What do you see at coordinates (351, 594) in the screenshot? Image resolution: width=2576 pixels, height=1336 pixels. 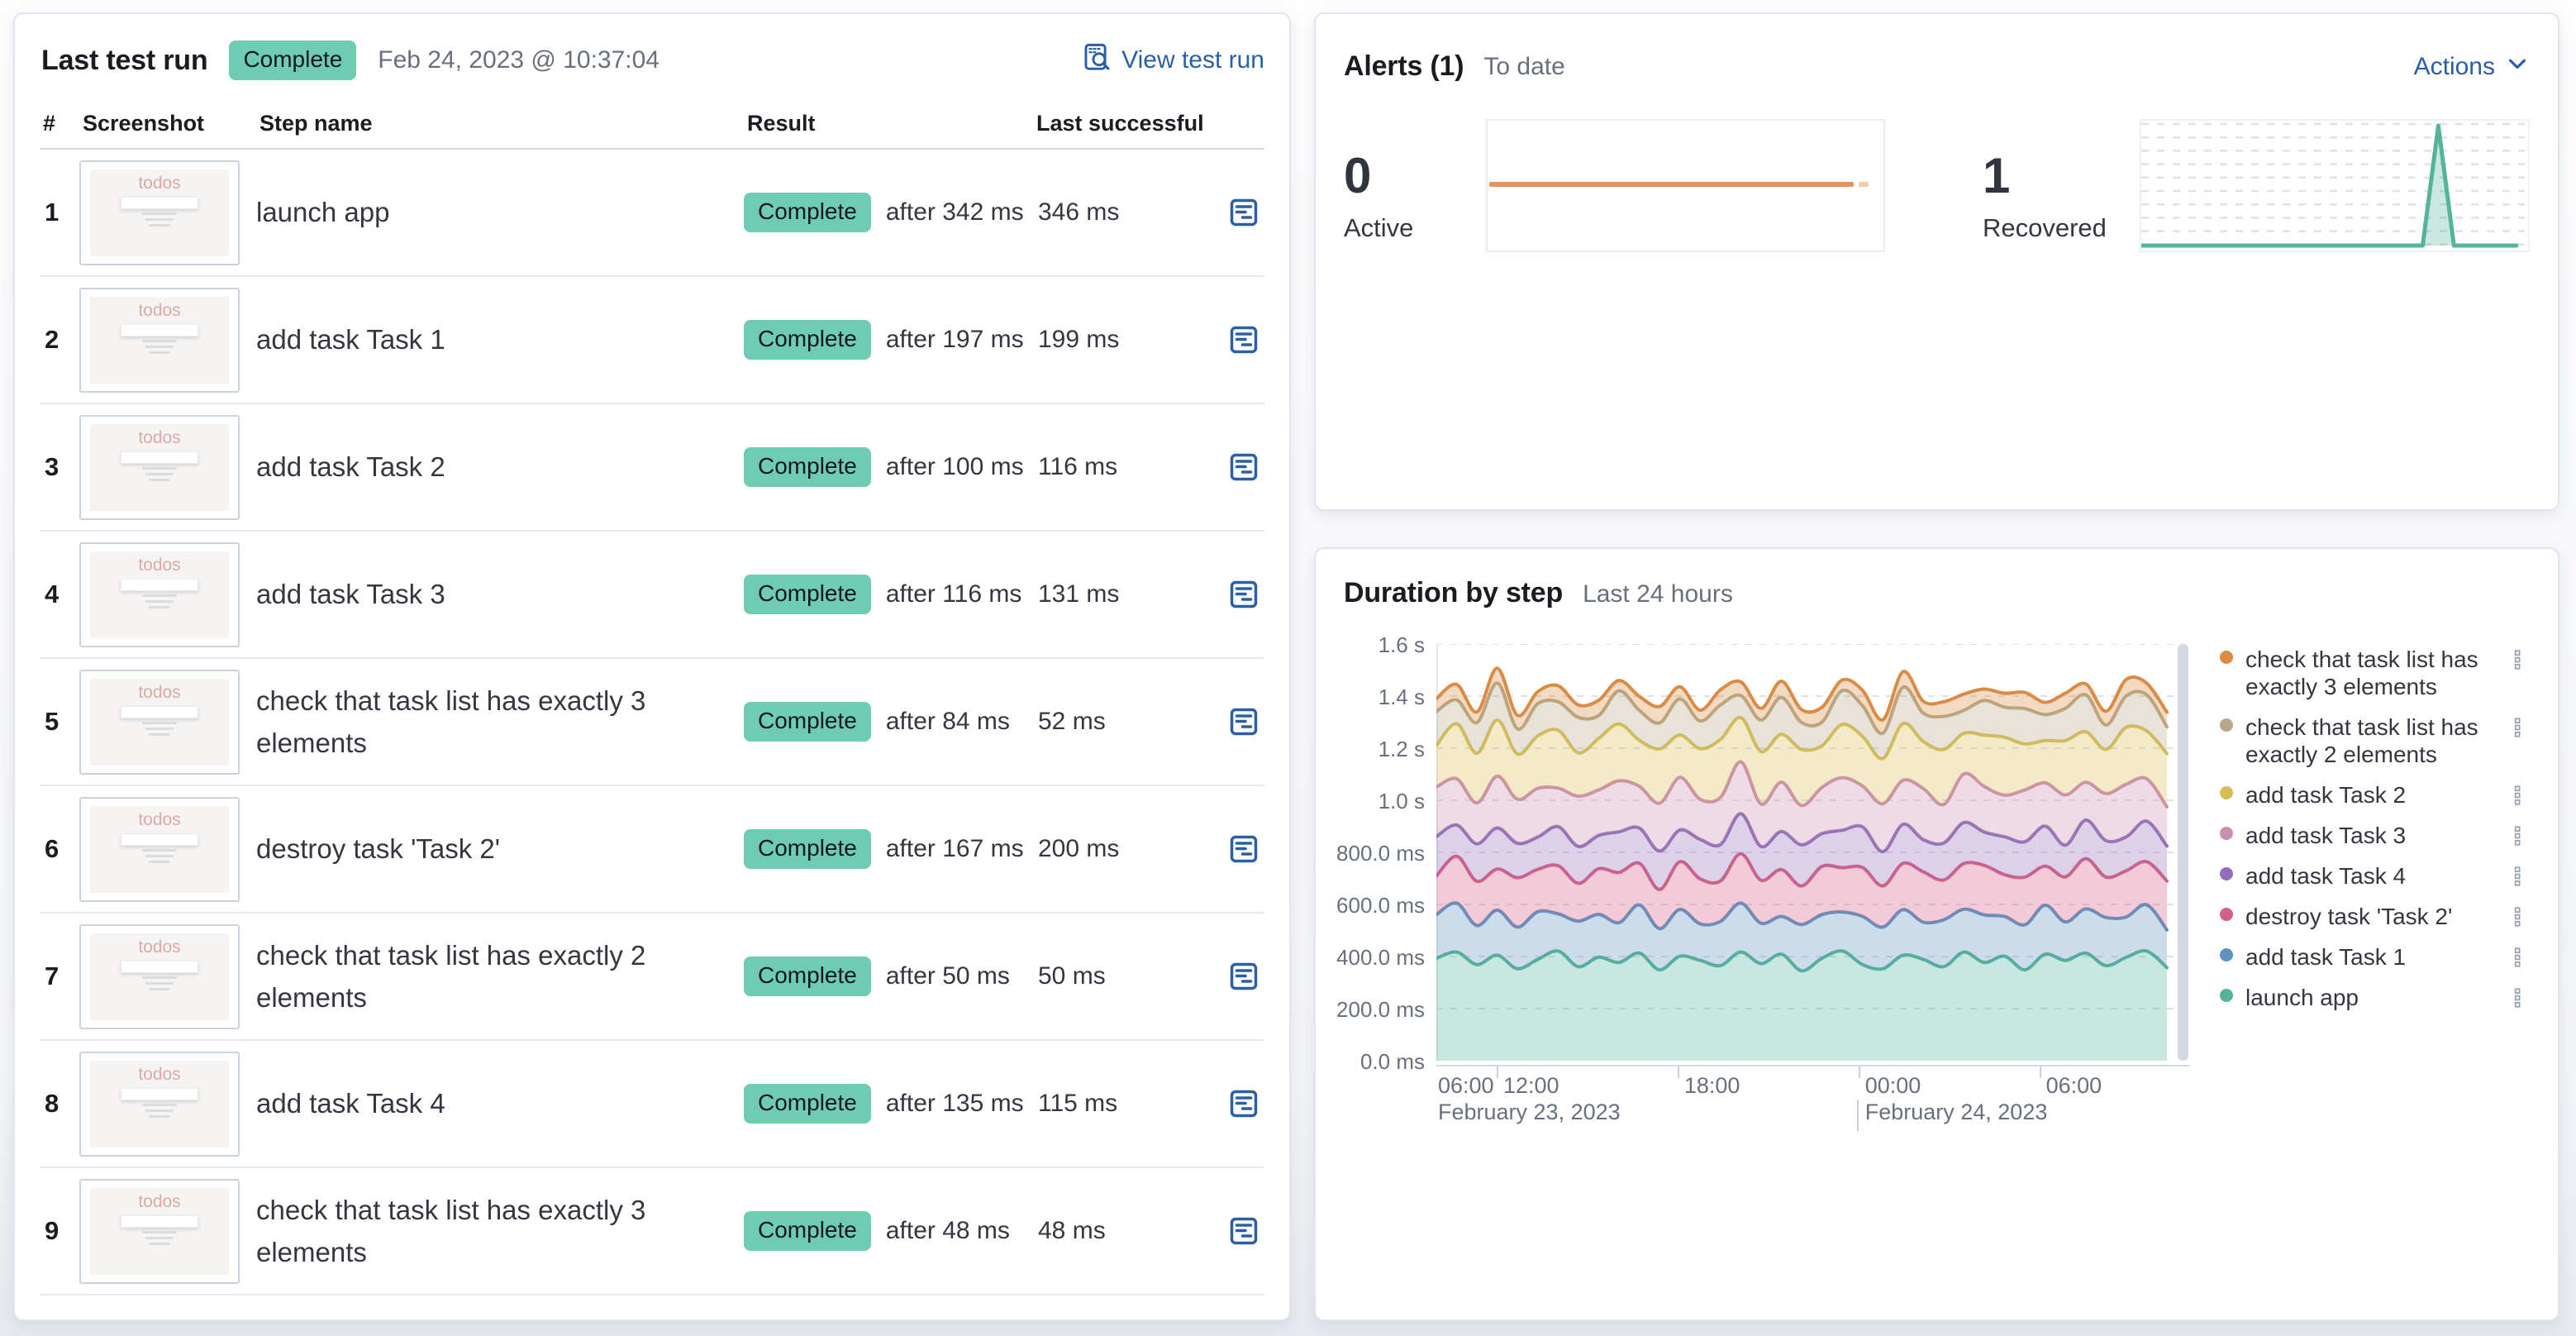 I see `step-name: add task Task 3` at bounding box center [351, 594].